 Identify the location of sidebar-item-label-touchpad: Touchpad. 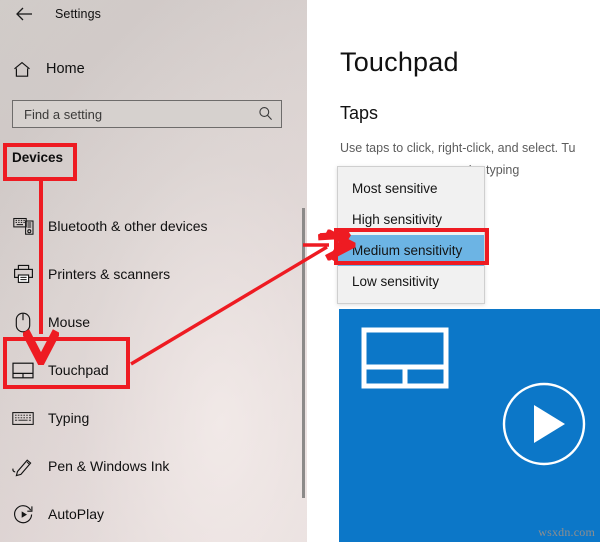
(78, 370).